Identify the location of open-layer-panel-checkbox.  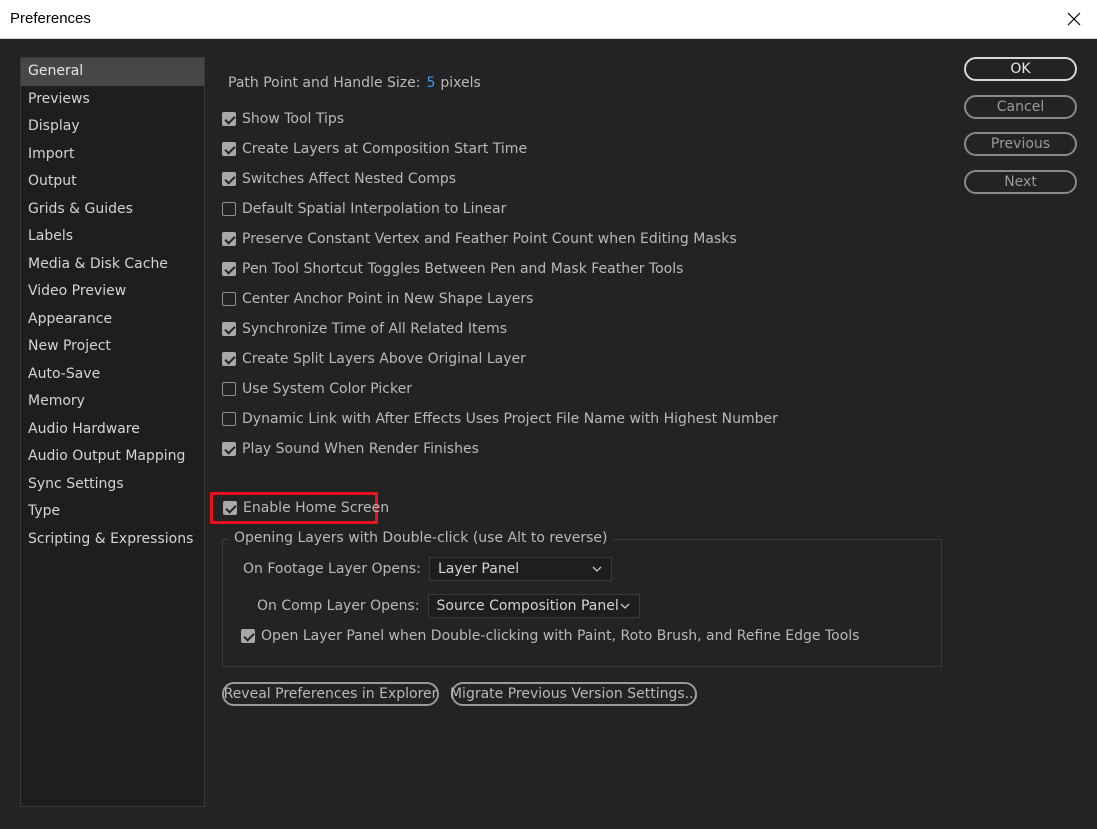
(248, 636).